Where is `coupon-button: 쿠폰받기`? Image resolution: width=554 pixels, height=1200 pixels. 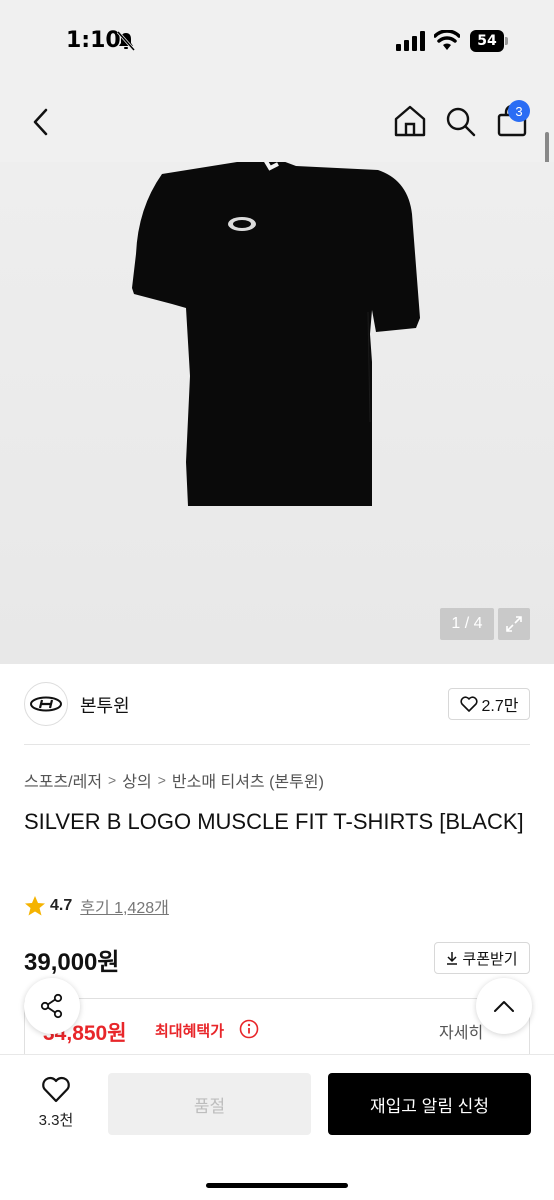 coupon-button: 쿠폰받기 is located at coordinates (482, 958).